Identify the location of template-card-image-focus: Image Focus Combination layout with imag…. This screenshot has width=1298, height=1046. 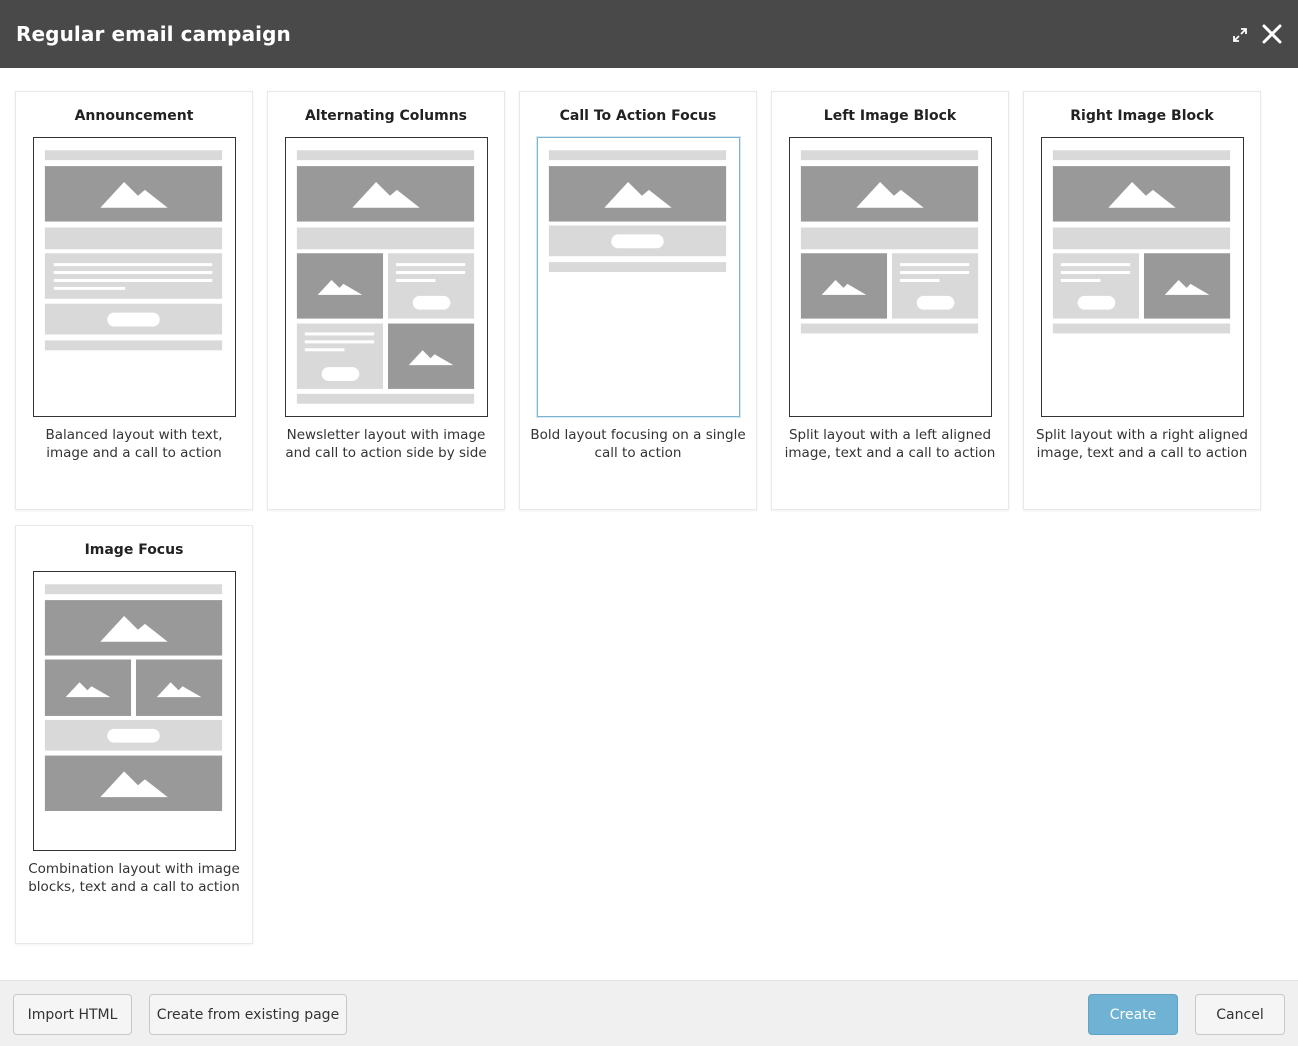
(134, 734).